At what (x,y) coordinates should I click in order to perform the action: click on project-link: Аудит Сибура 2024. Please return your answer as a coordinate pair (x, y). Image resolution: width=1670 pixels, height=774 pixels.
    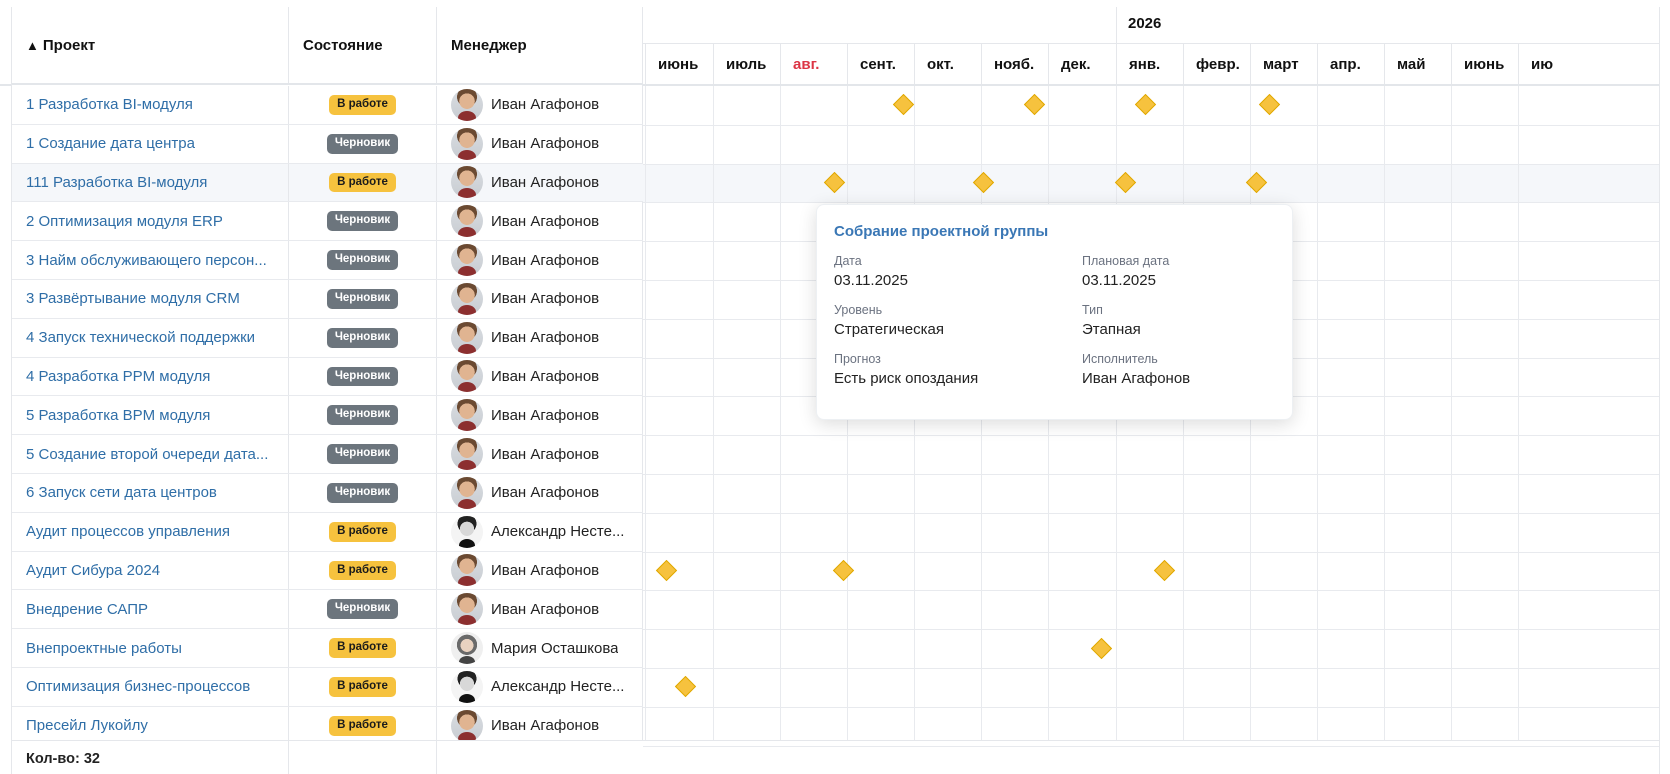
    Looking at the image, I should click on (150, 570).